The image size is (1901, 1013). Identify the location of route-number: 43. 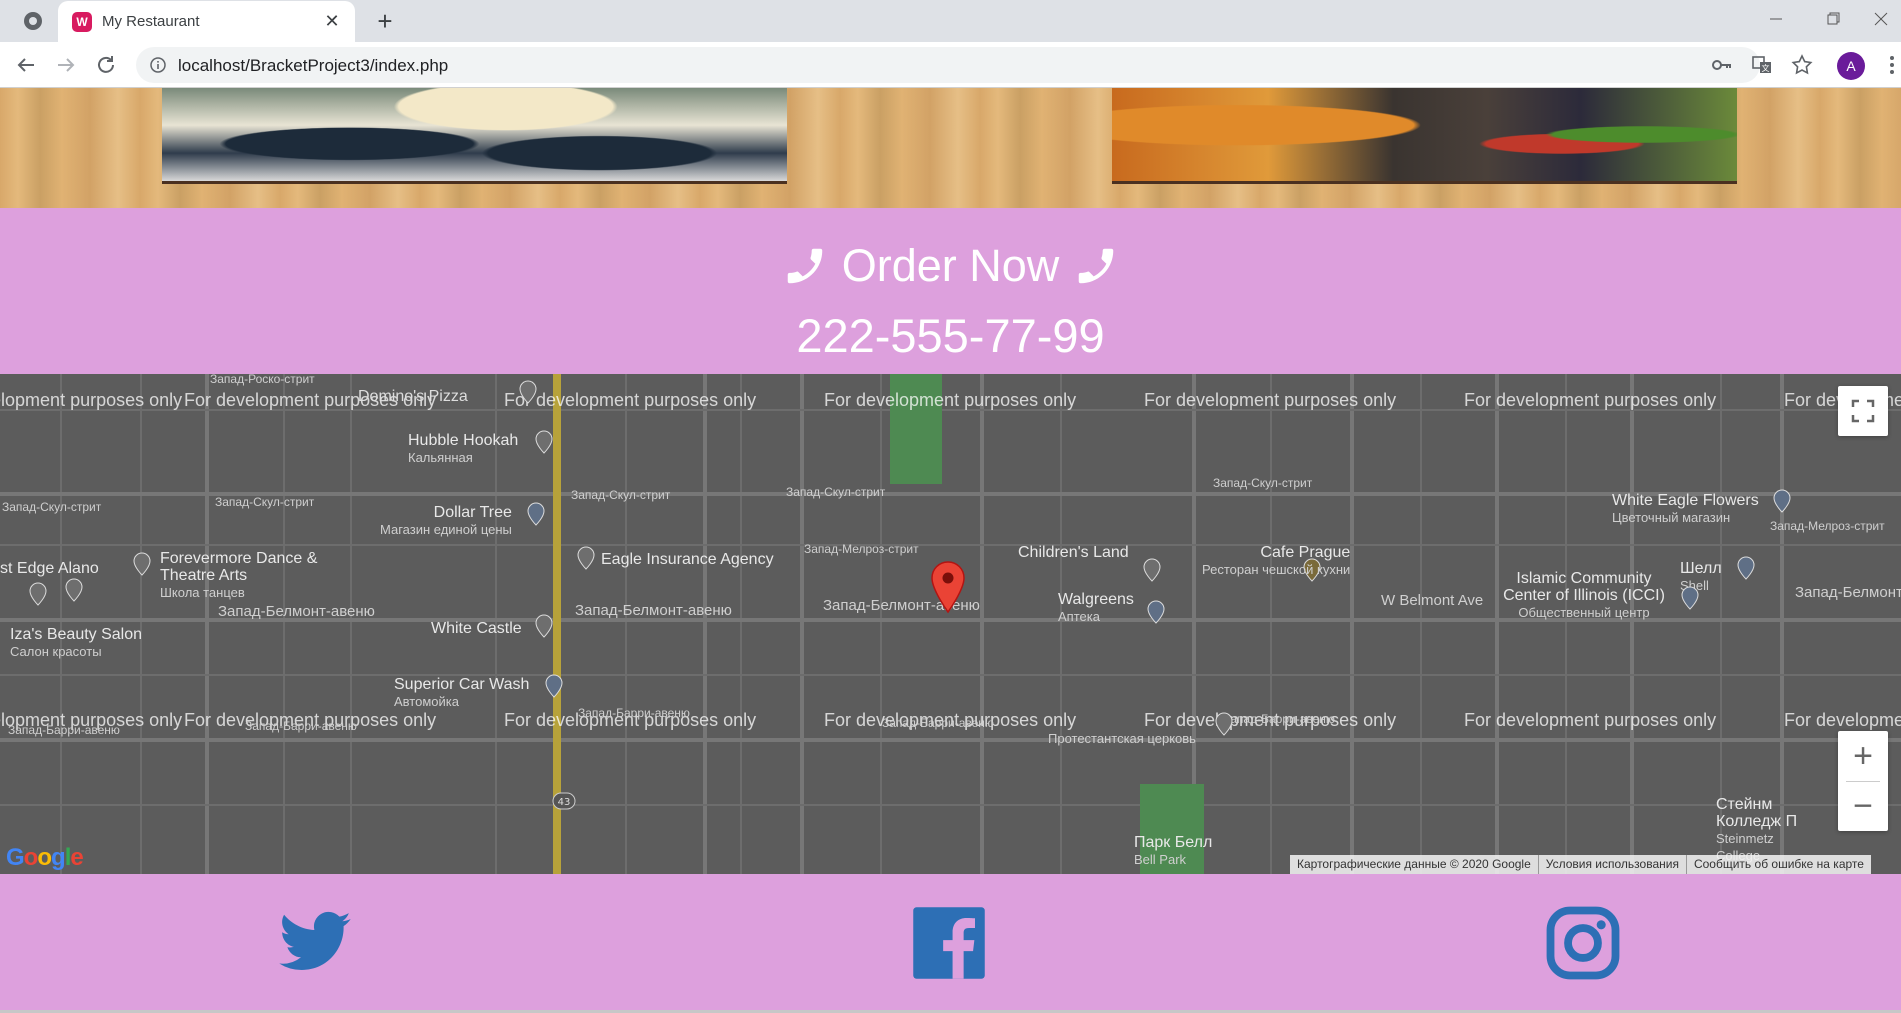
(564, 802).